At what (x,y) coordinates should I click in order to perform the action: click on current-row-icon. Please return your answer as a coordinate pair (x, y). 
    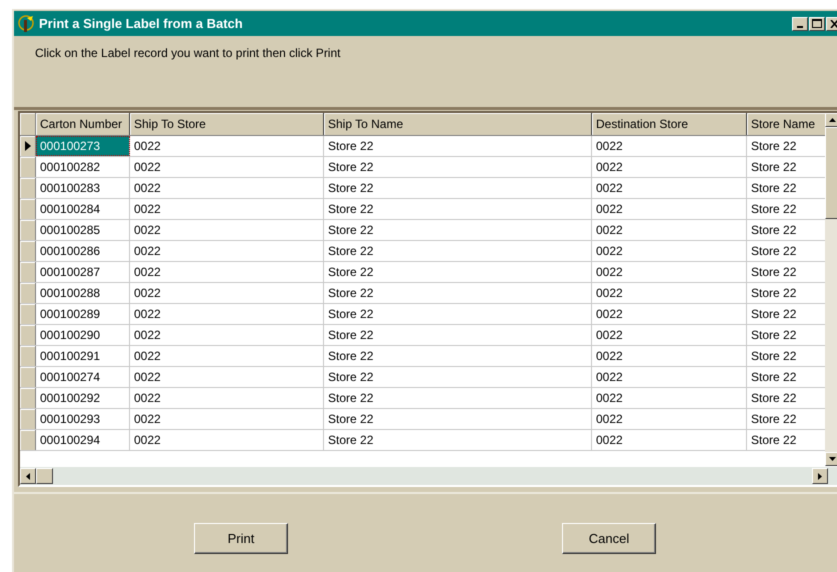
    Looking at the image, I should click on (27, 146).